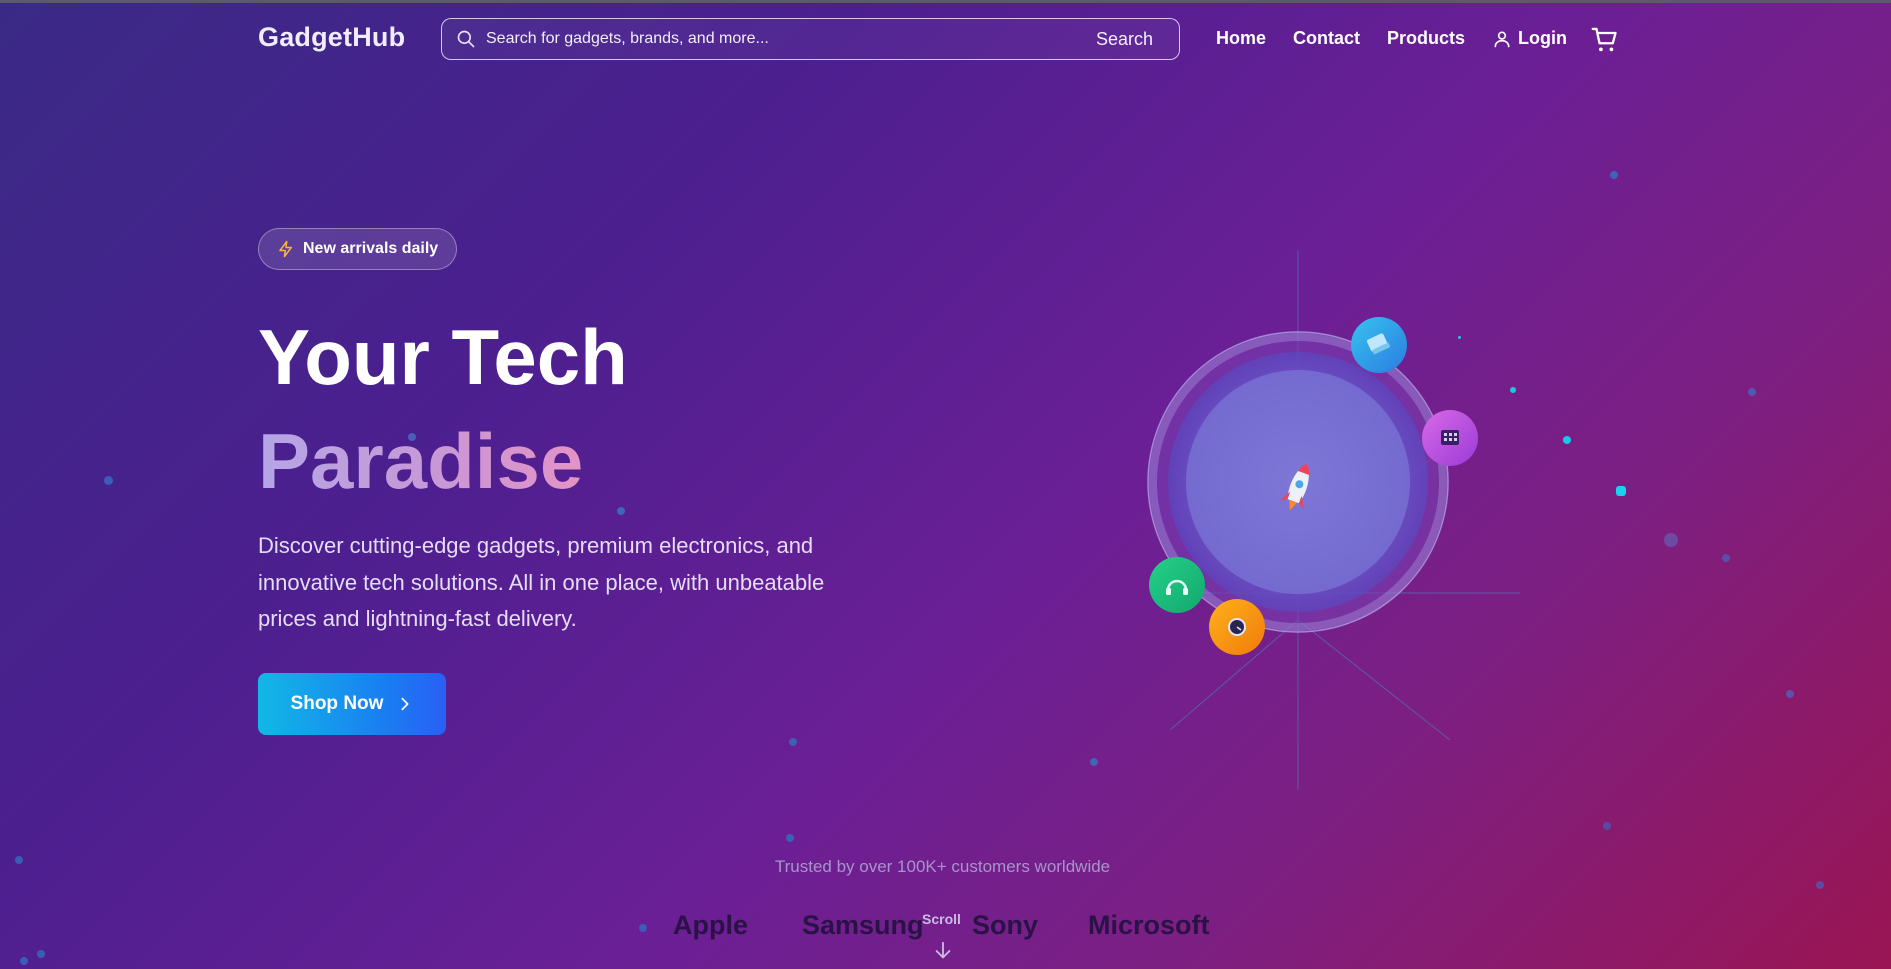 Image resolution: width=1891 pixels, height=969 pixels. What do you see at coordinates (1543, 38) in the screenshot?
I see `login-label: Login` at bounding box center [1543, 38].